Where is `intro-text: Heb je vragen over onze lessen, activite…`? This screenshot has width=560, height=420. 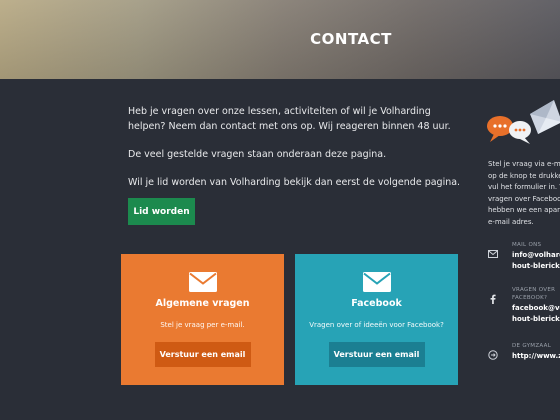 intro-text: Heb je vragen over onze lessen, activite… is located at coordinates (298, 153).